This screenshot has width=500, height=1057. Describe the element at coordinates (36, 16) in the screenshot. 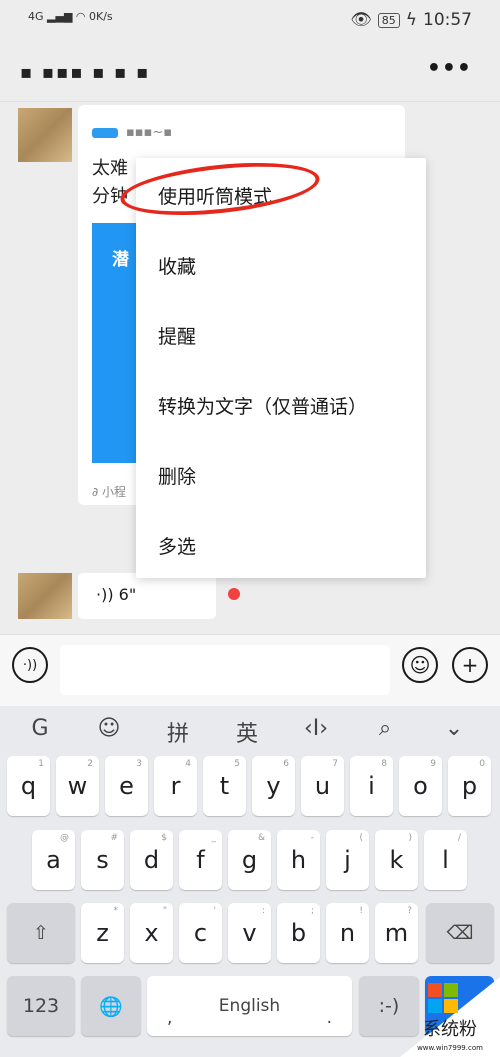

I see `signal-icon: 4G` at that location.